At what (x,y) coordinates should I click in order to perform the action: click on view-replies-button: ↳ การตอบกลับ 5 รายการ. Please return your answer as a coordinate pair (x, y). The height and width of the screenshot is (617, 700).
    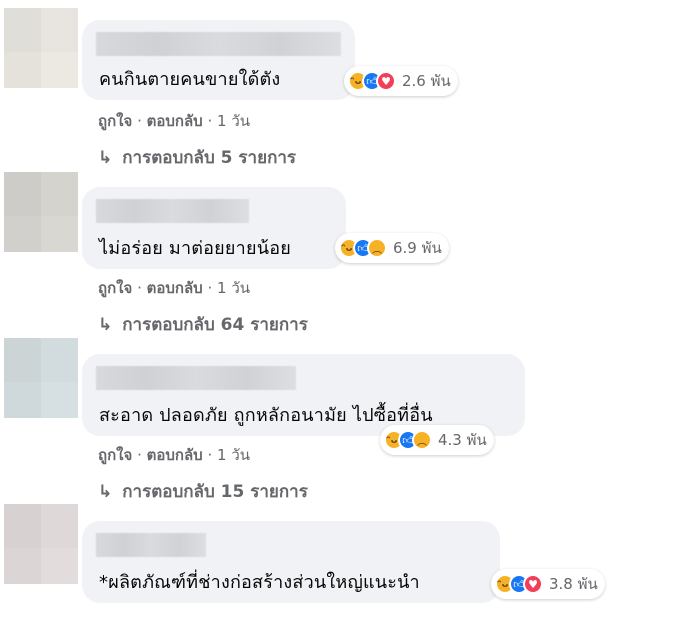
    Looking at the image, I should click on (197, 157).